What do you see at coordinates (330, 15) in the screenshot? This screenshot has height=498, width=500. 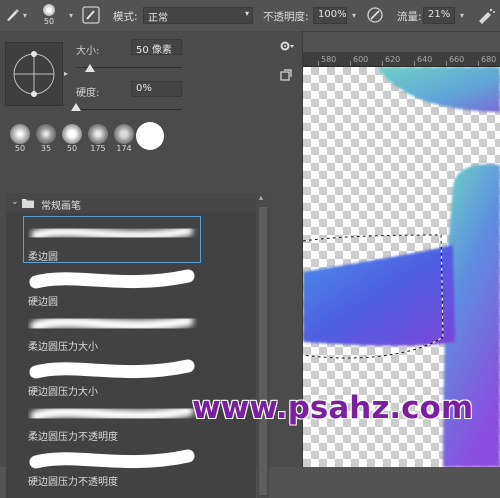 I see `opacity-input: 100%` at bounding box center [330, 15].